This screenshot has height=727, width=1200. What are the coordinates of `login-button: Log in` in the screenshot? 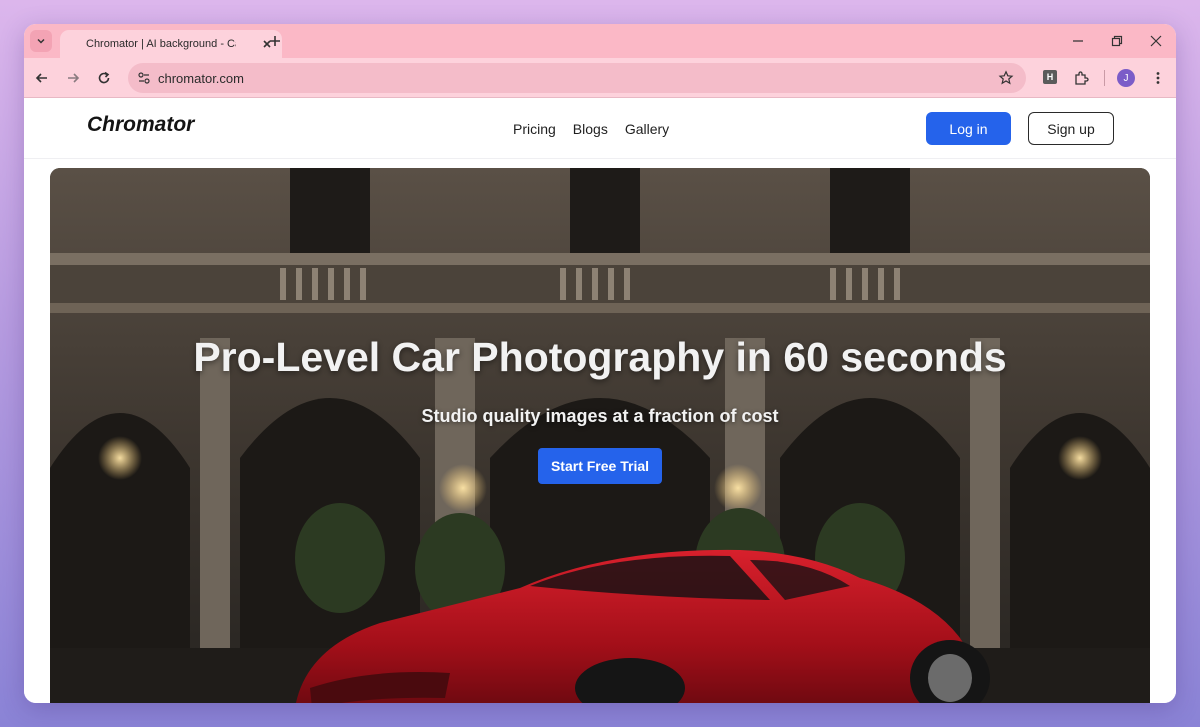 It's located at (968, 128).